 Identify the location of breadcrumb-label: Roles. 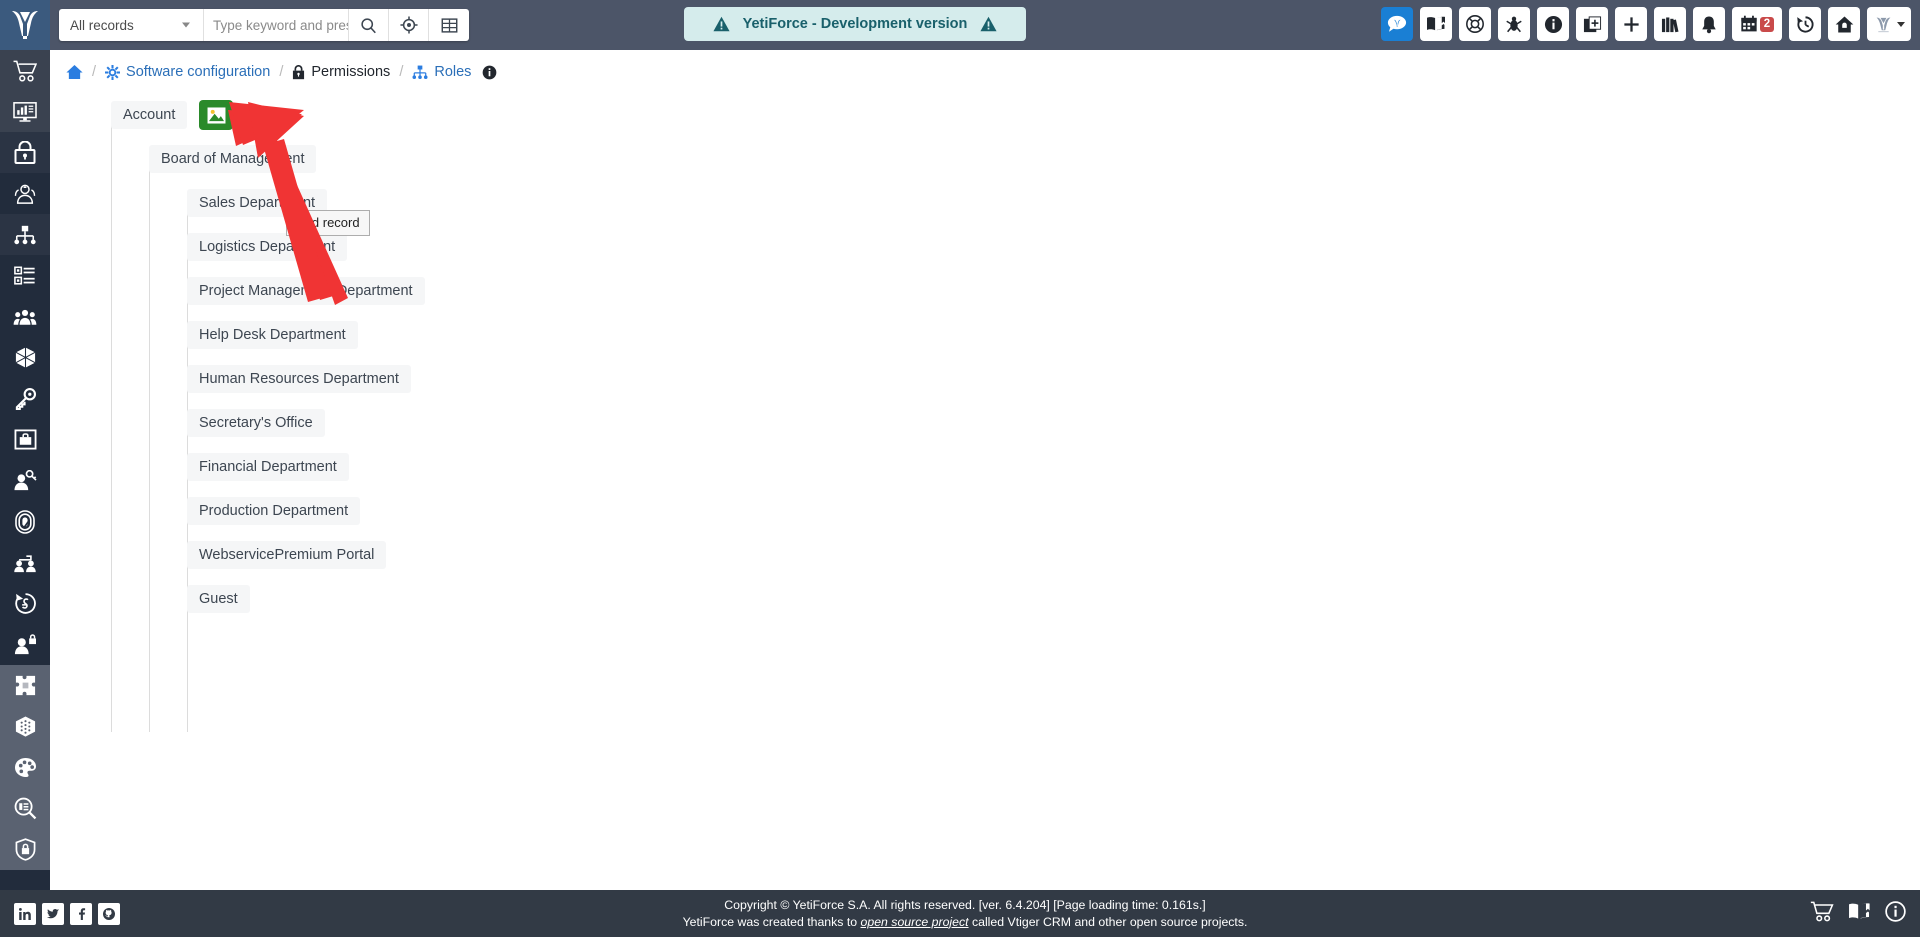
(453, 72).